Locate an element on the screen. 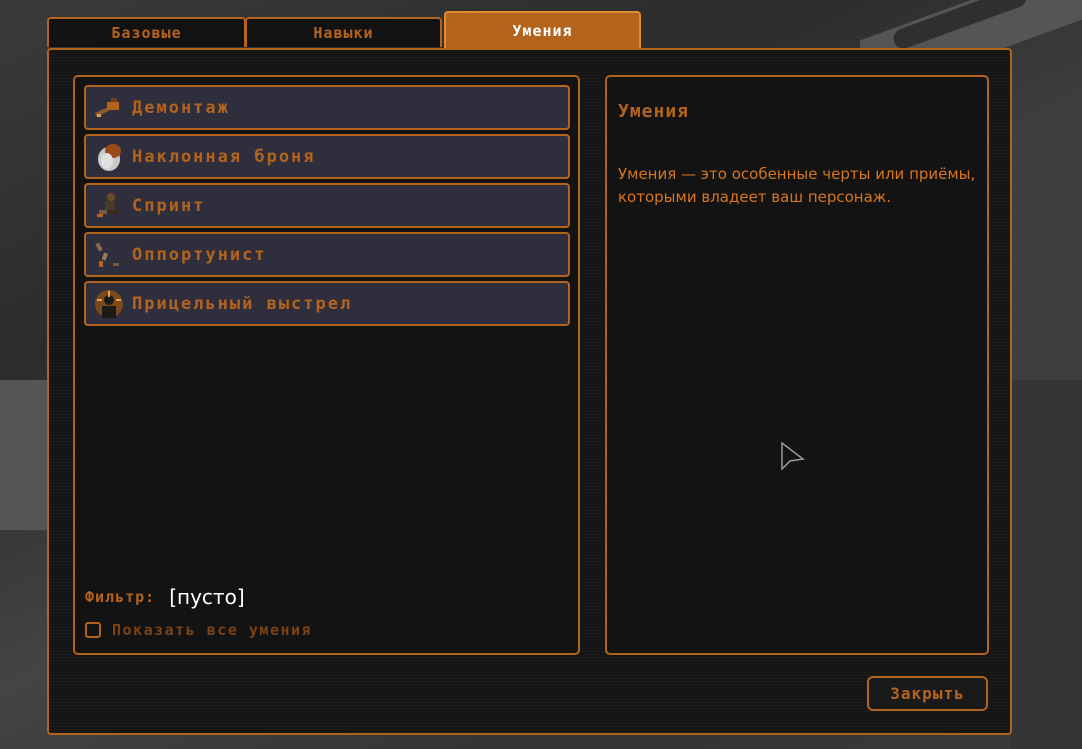 The width and height of the screenshot is (1082, 749). perk-item-aimed-shot: Прицельный выстрел is located at coordinates (327, 303).